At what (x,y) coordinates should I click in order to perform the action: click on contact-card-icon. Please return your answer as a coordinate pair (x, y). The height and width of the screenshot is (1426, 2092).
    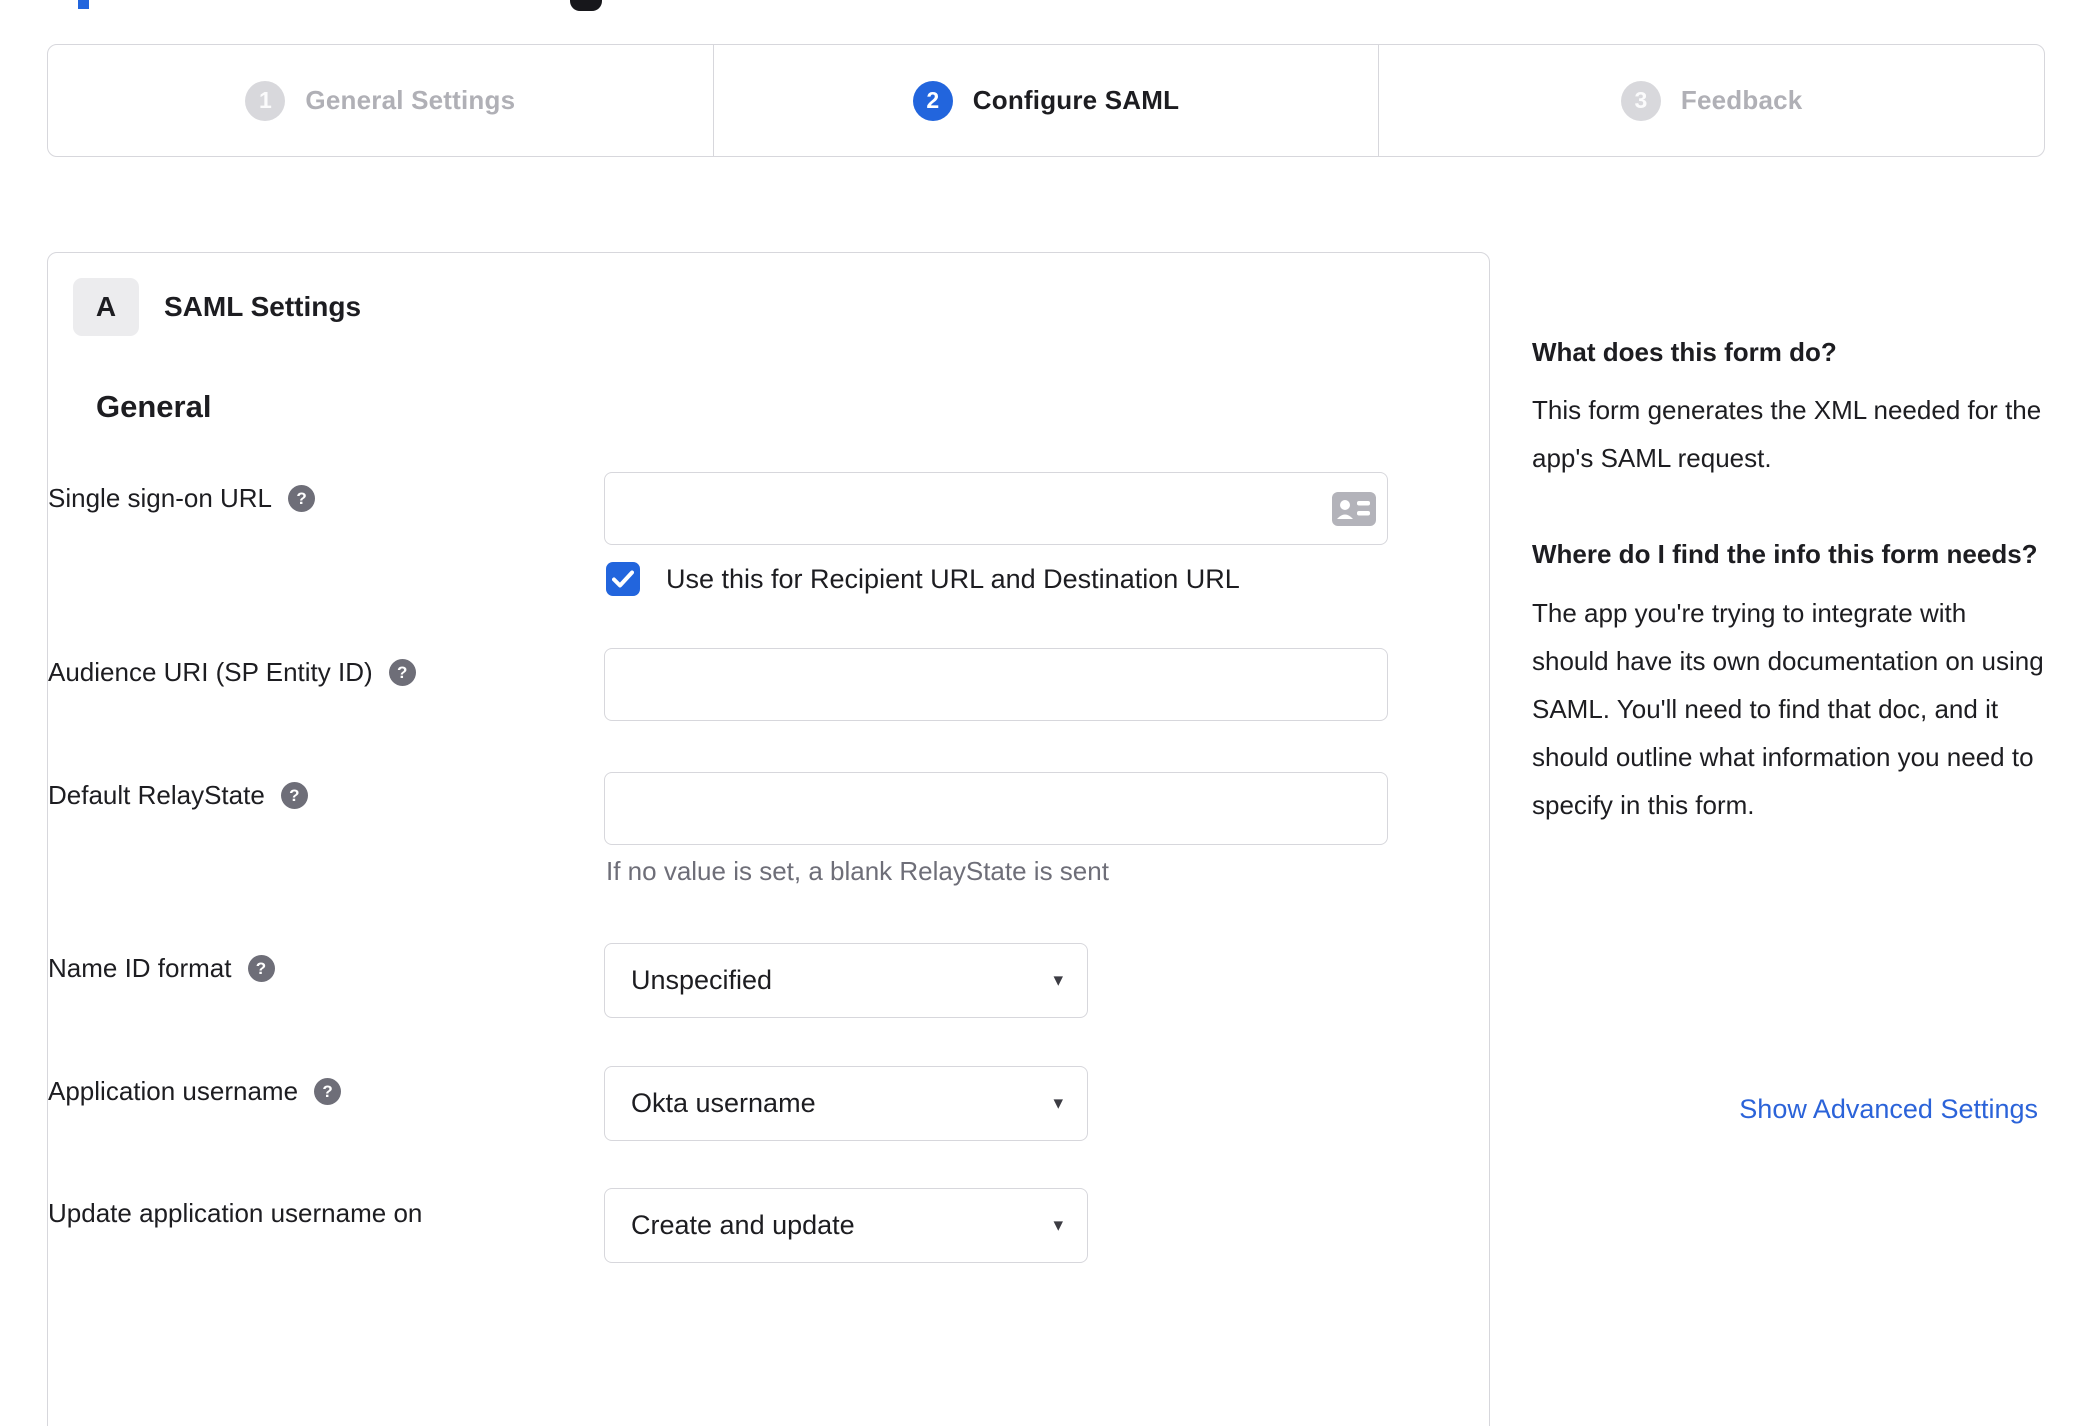
    Looking at the image, I should click on (1354, 509).